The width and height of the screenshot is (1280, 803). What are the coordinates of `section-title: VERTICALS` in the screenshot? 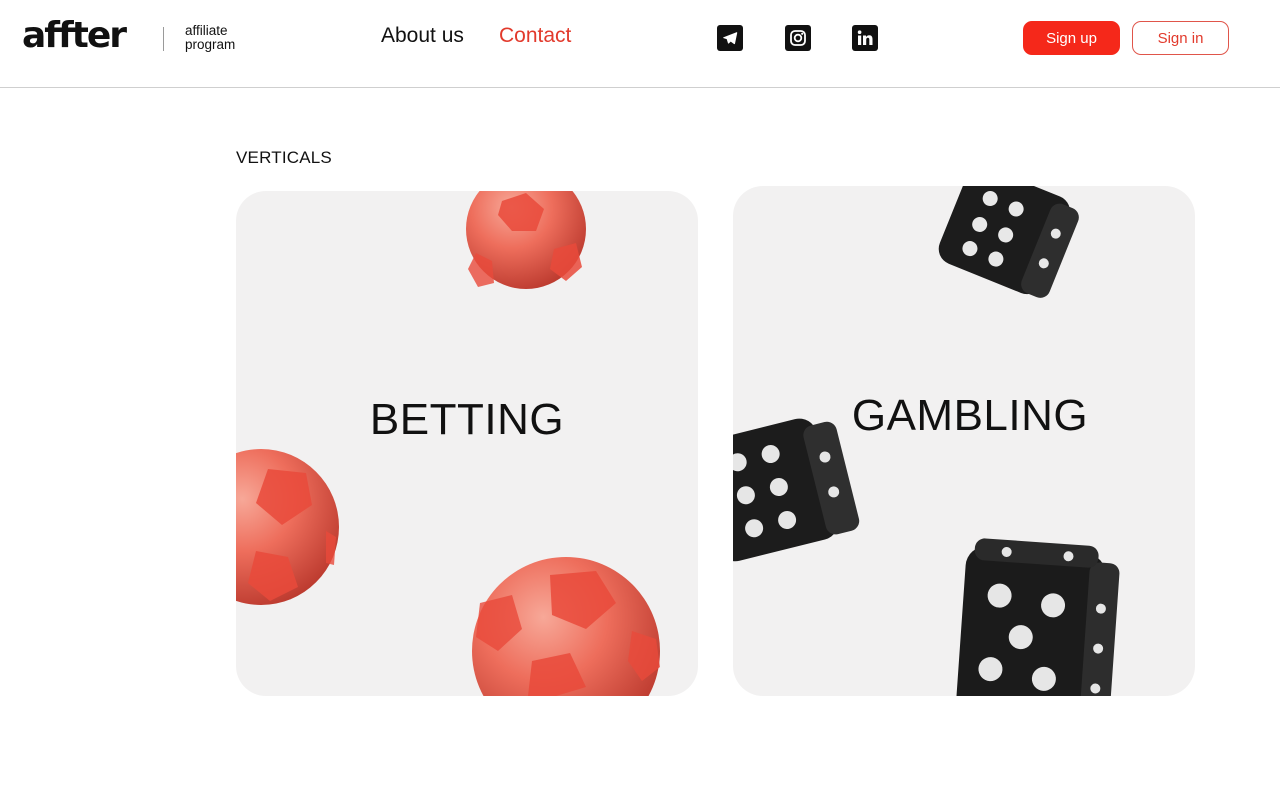 It's located at (284, 157).